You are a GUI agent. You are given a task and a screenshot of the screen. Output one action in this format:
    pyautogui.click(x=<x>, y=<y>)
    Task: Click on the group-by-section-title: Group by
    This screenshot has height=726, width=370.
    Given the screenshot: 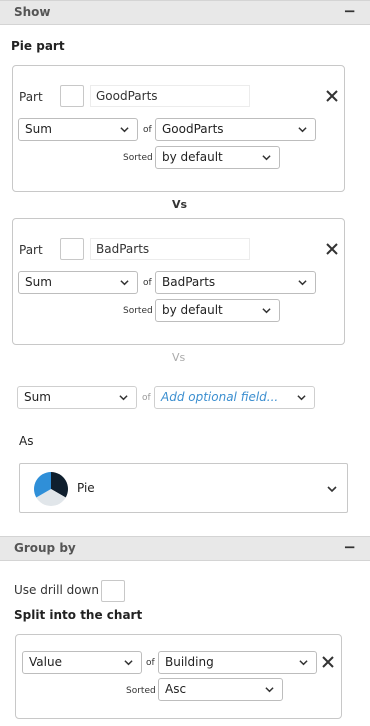 What is the action you would take?
    pyautogui.click(x=45, y=548)
    